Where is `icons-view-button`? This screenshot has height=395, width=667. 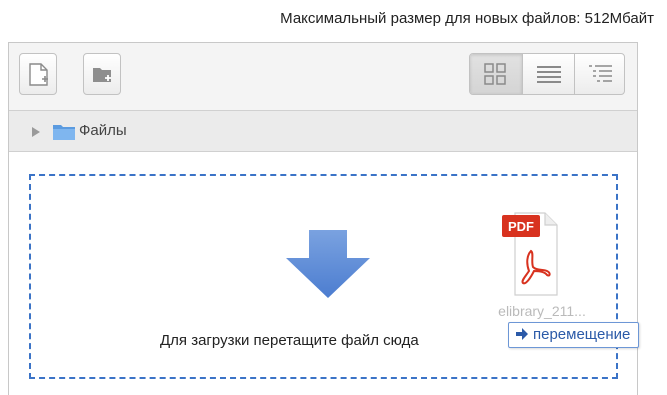 icons-view-button is located at coordinates (496, 74).